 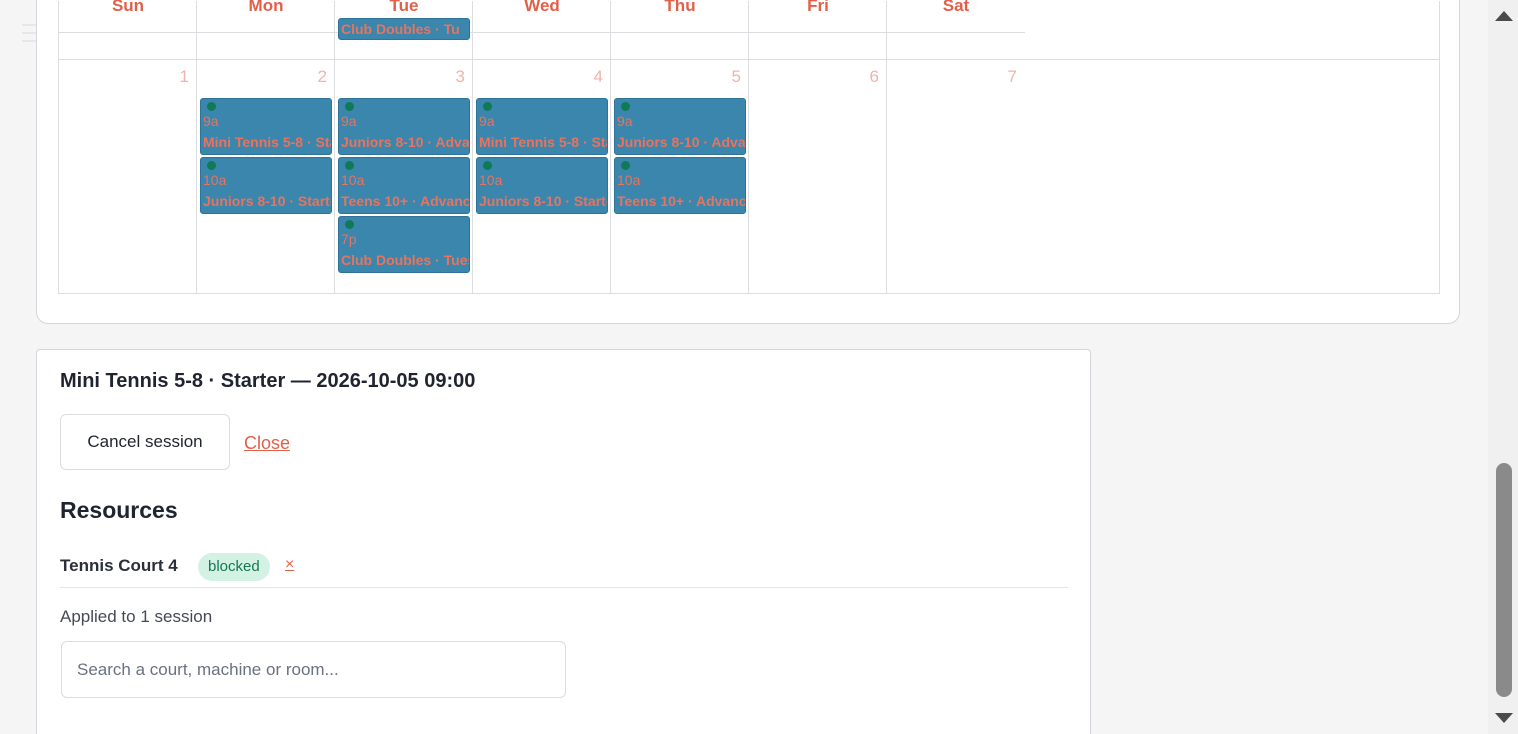 What do you see at coordinates (1504, 718) in the screenshot?
I see `scroll-down-arrow-icon` at bounding box center [1504, 718].